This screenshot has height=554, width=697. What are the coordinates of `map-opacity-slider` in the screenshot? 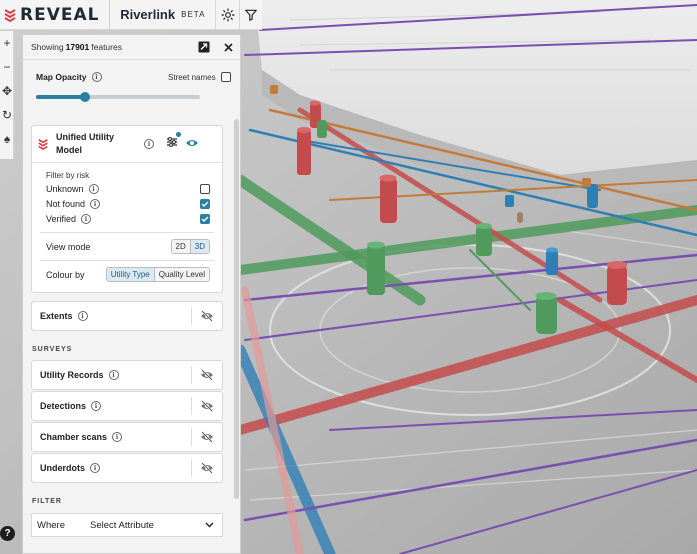 It's located at (118, 97).